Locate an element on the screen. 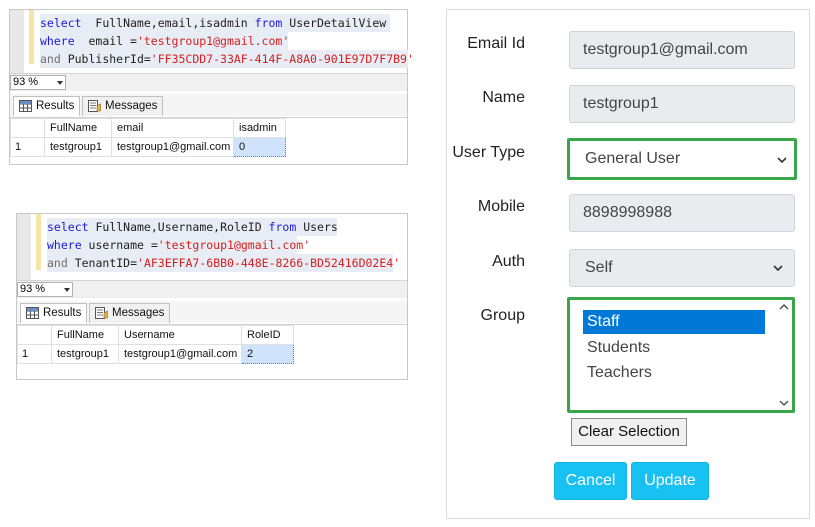  grid-header-row: FullName email isadmin is located at coordinates (148, 128).